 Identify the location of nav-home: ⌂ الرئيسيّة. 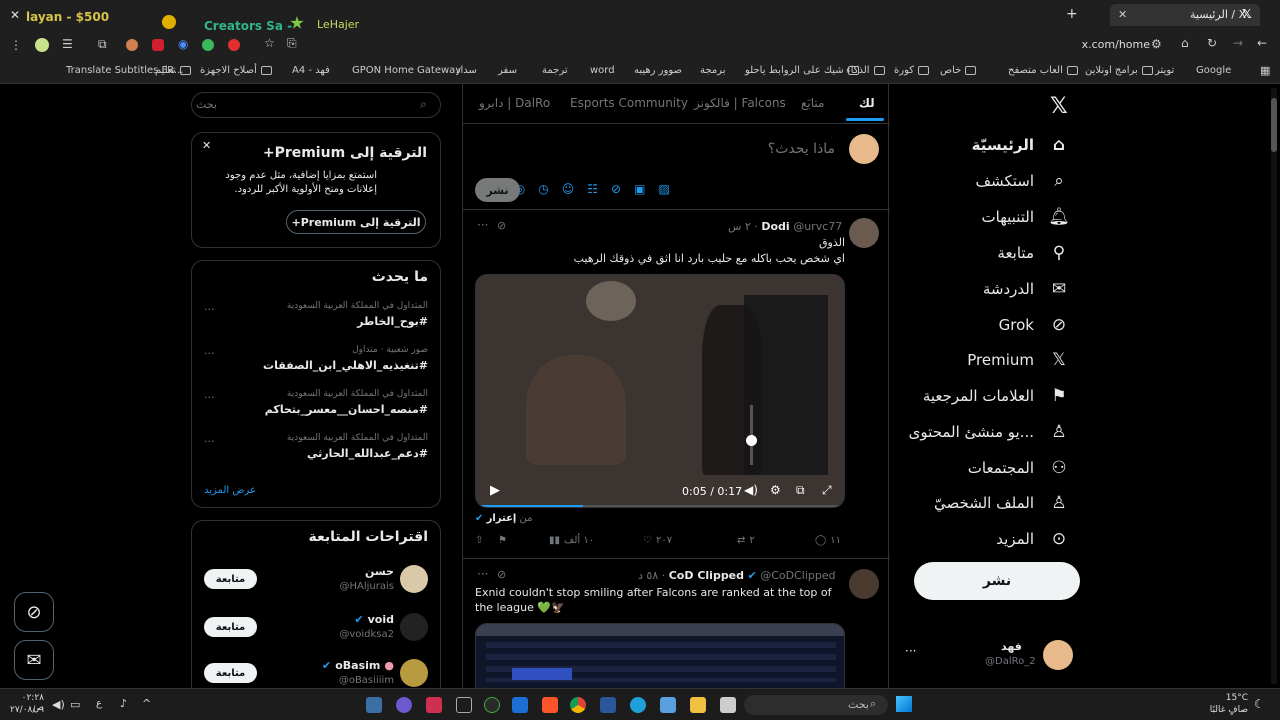
(1021, 145).